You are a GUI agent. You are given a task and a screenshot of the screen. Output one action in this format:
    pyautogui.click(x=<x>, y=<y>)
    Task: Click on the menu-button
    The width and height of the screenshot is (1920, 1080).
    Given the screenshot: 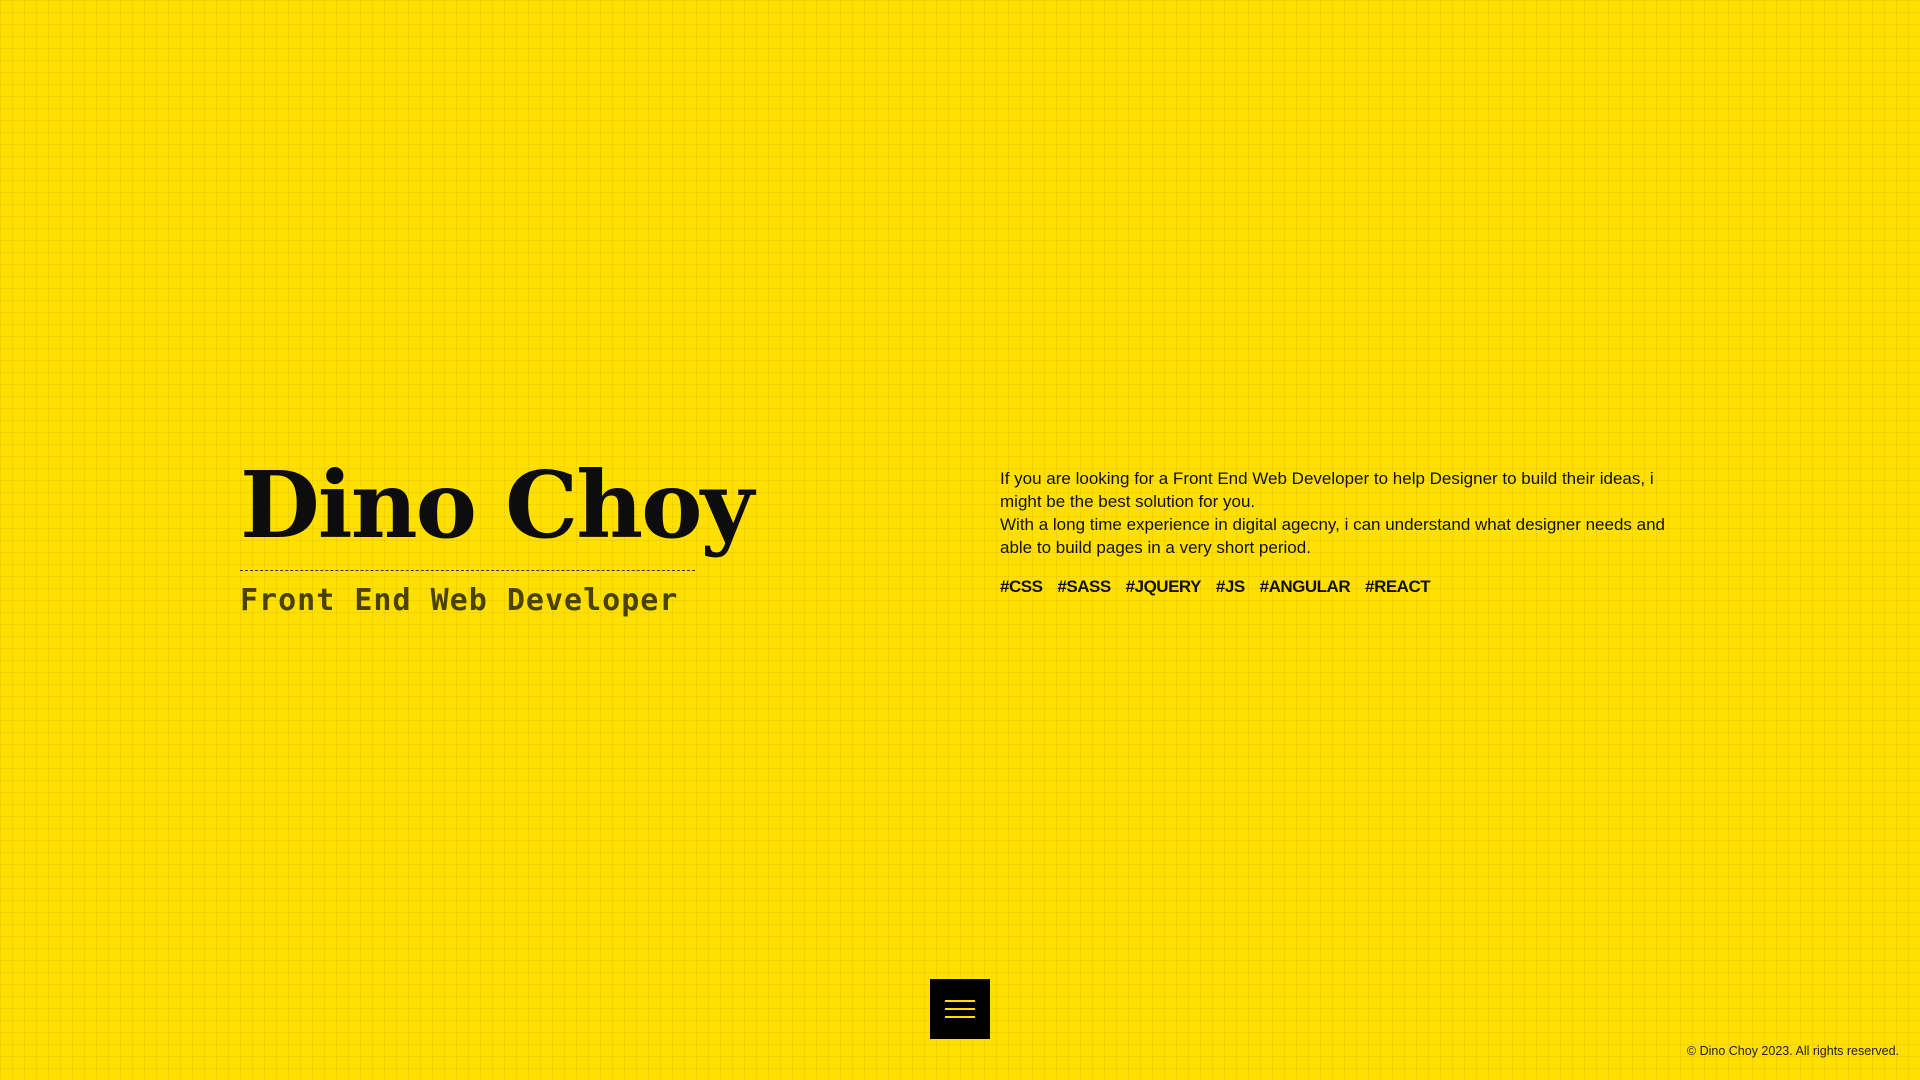 What is the action you would take?
    pyautogui.click(x=960, y=1009)
    